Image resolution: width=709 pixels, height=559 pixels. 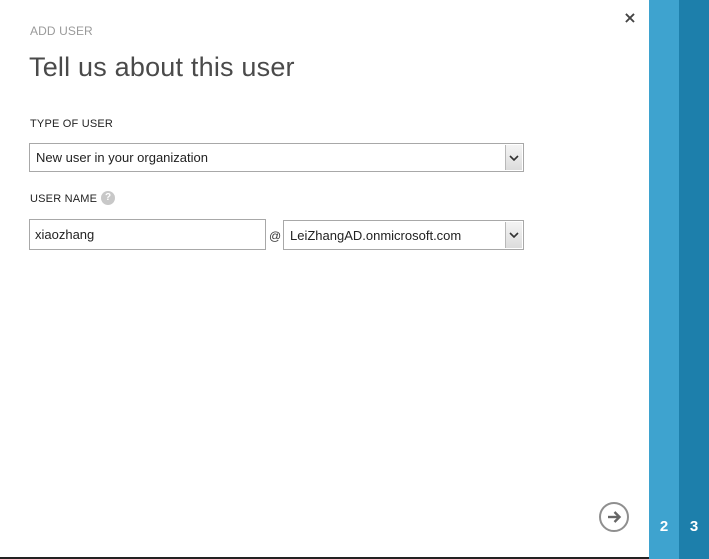 What do you see at coordinates (61, 31) in the screenshot?
I see `dialog-kicker: ADD USER` at bounding box center [61, 31].